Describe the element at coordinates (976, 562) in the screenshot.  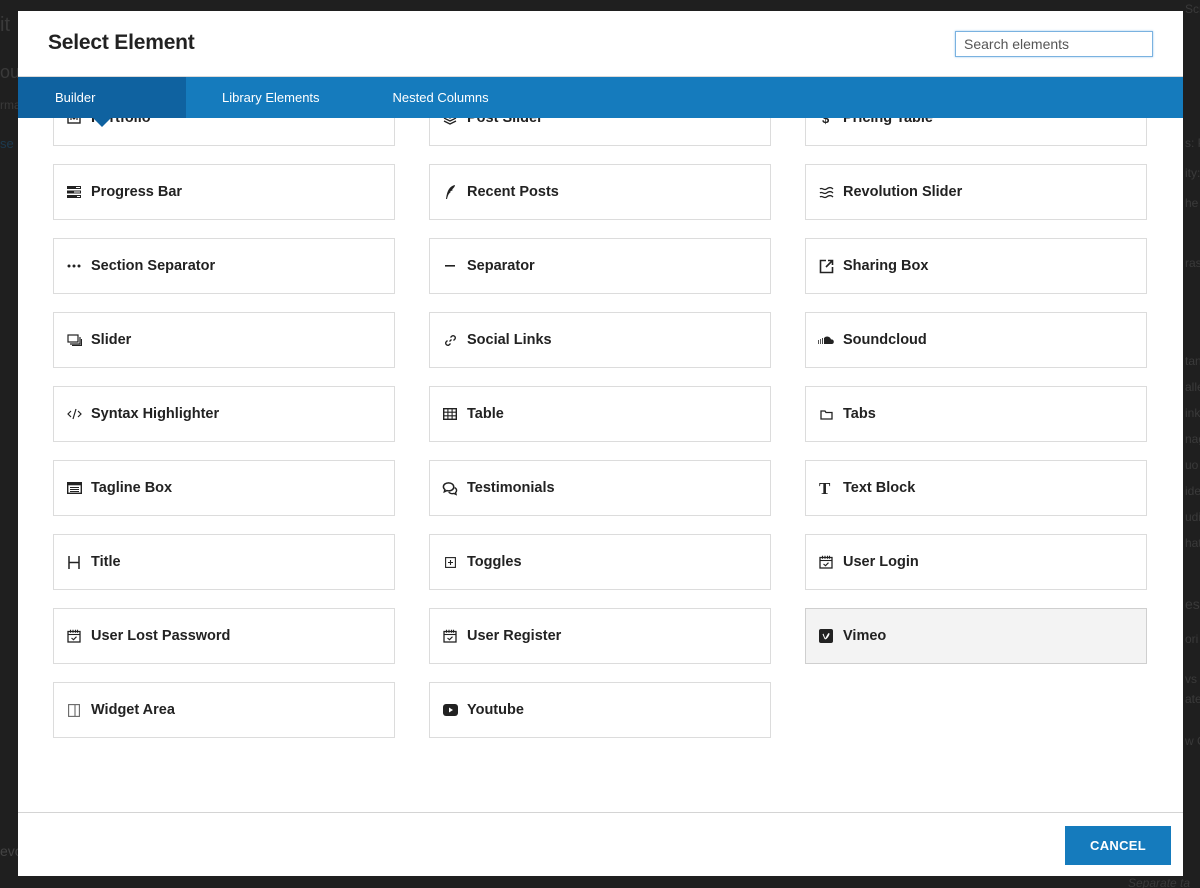
I see `element-user-login: User Login` at that location.